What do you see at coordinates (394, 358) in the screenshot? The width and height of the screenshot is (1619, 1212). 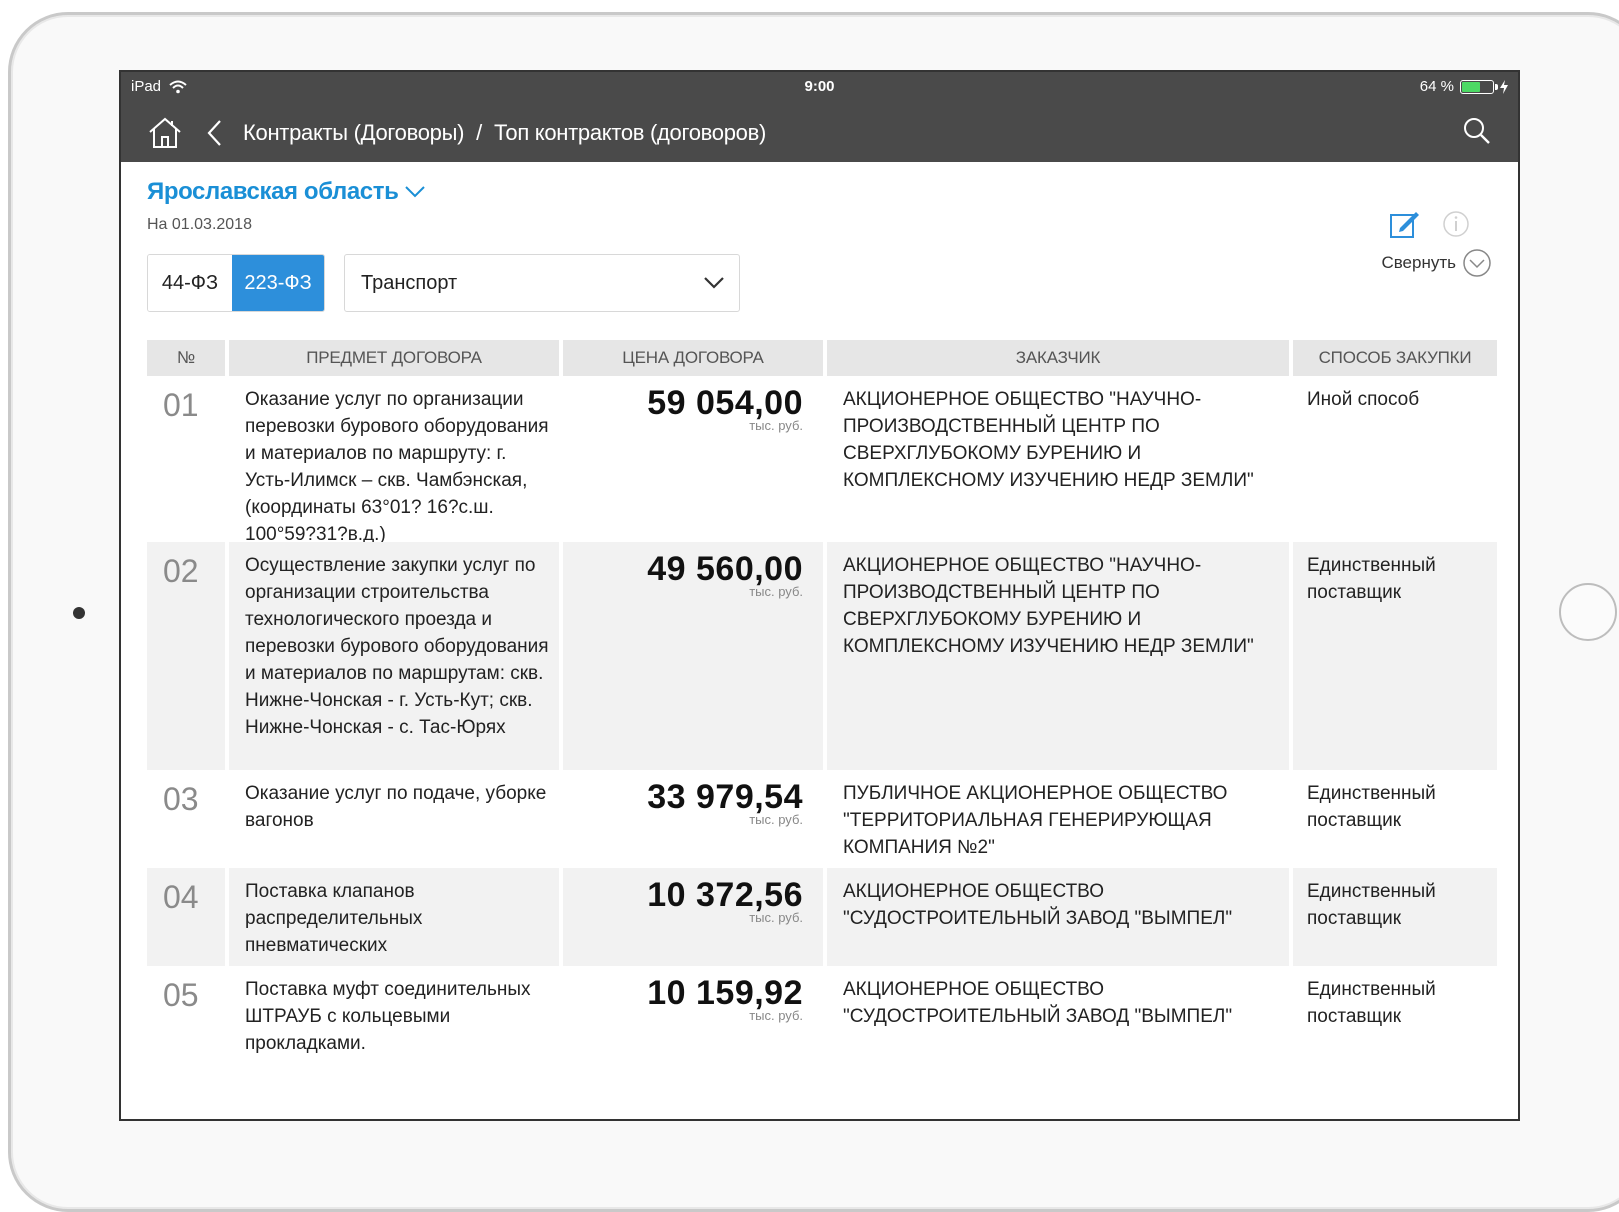 I see `header-subject: ПРЕДМЕТ ДОГОВОРА` at bounding box center [394, 358].